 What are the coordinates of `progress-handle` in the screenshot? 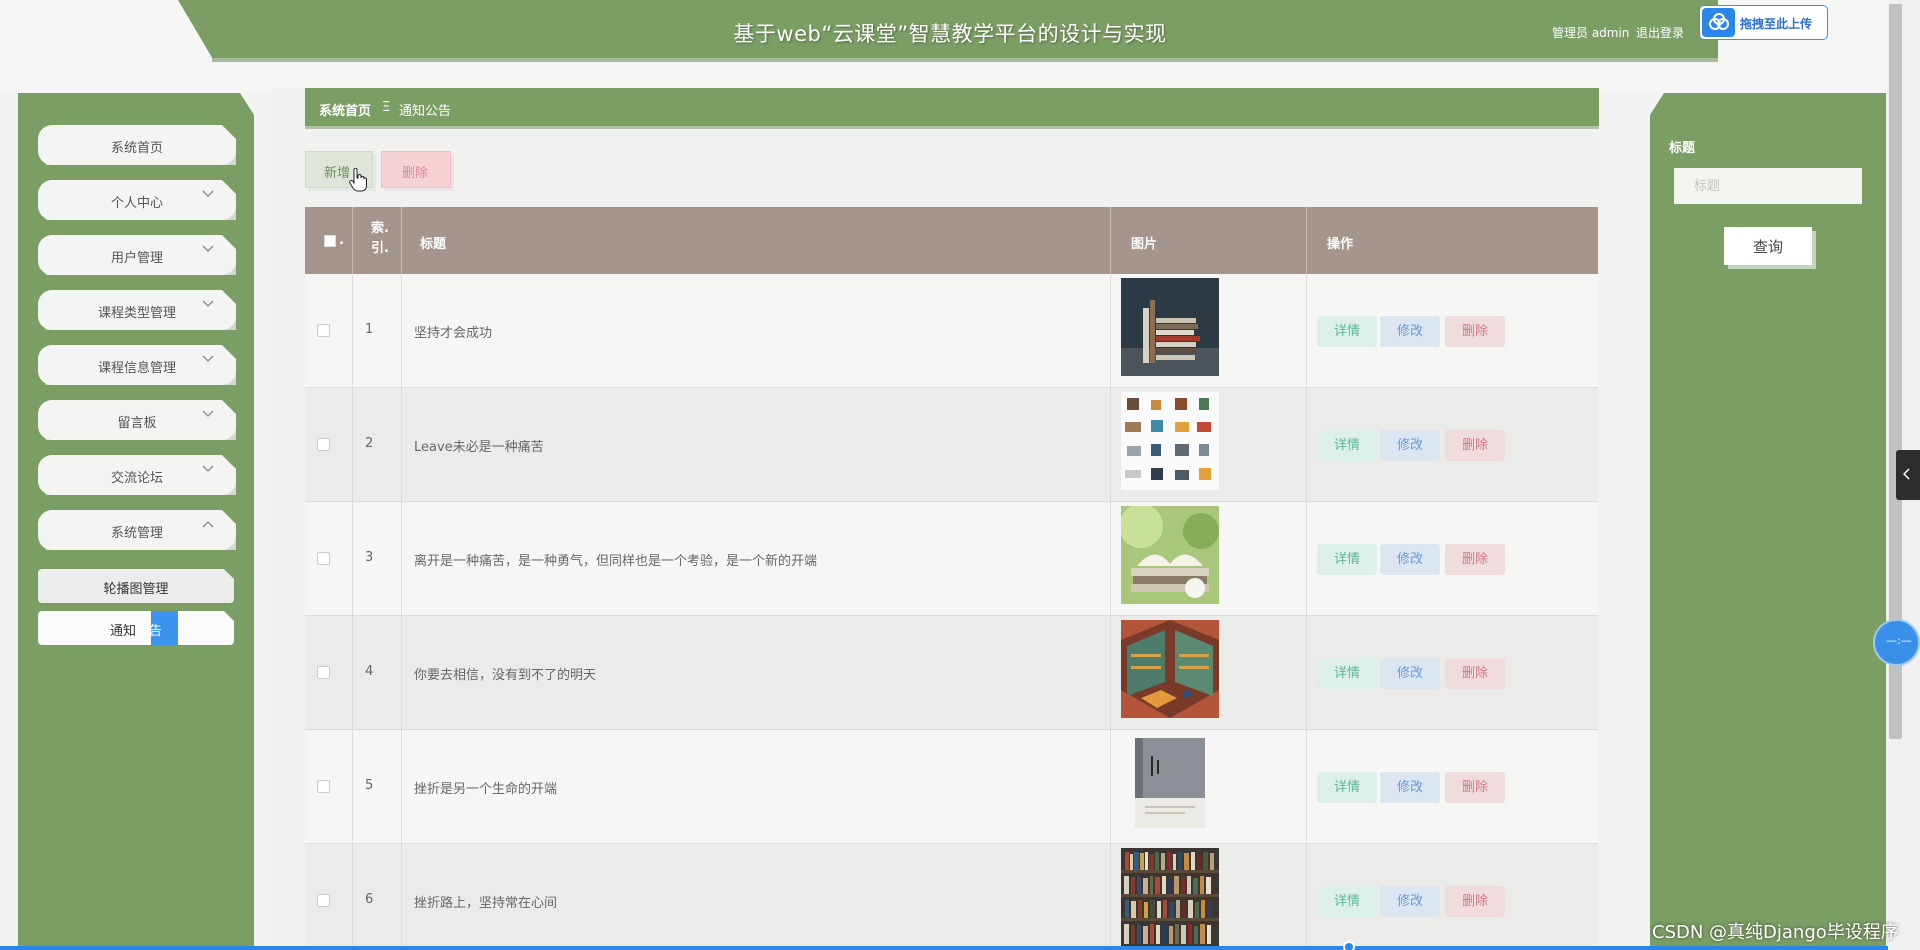 It's located at (1349, 945).